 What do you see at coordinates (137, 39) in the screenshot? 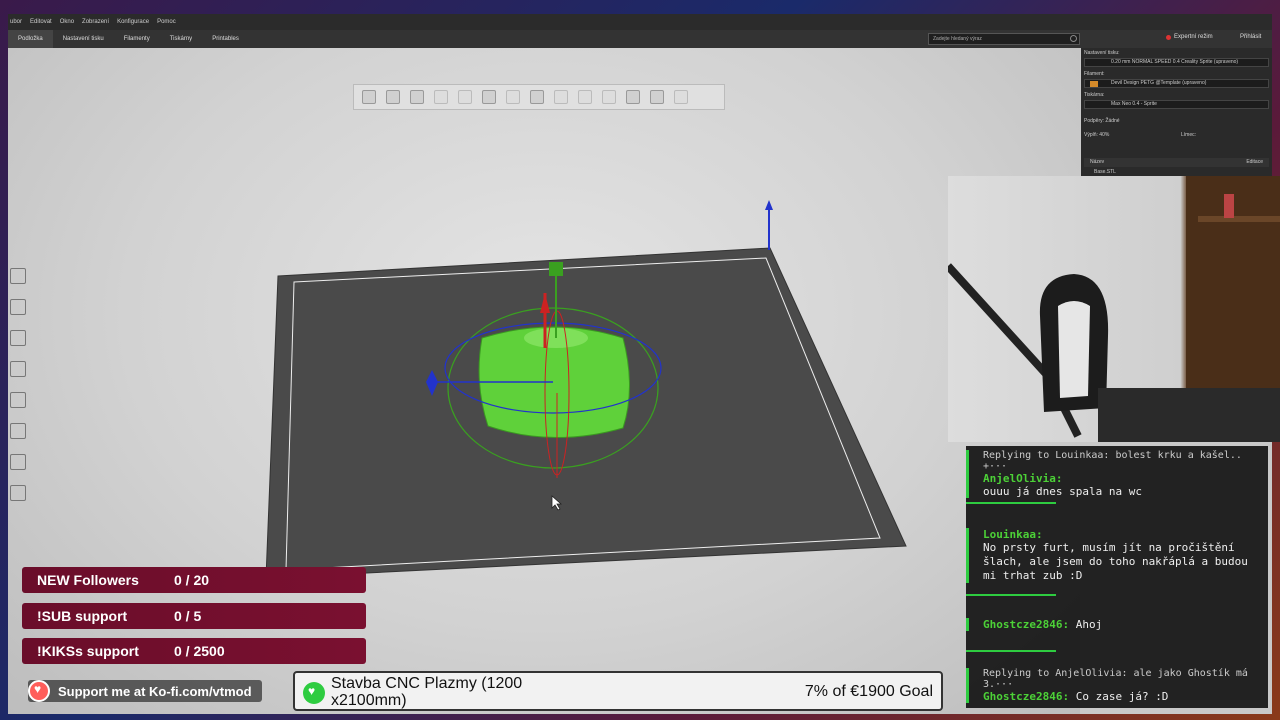
I see `tab-filaments: Filamenty` at bounding box center [137, 39].